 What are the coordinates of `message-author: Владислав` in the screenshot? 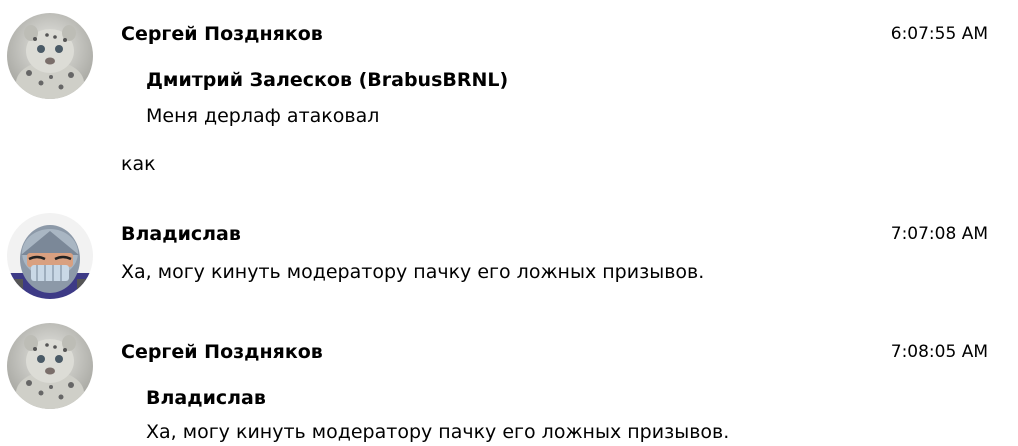 It's located at (181, 234).